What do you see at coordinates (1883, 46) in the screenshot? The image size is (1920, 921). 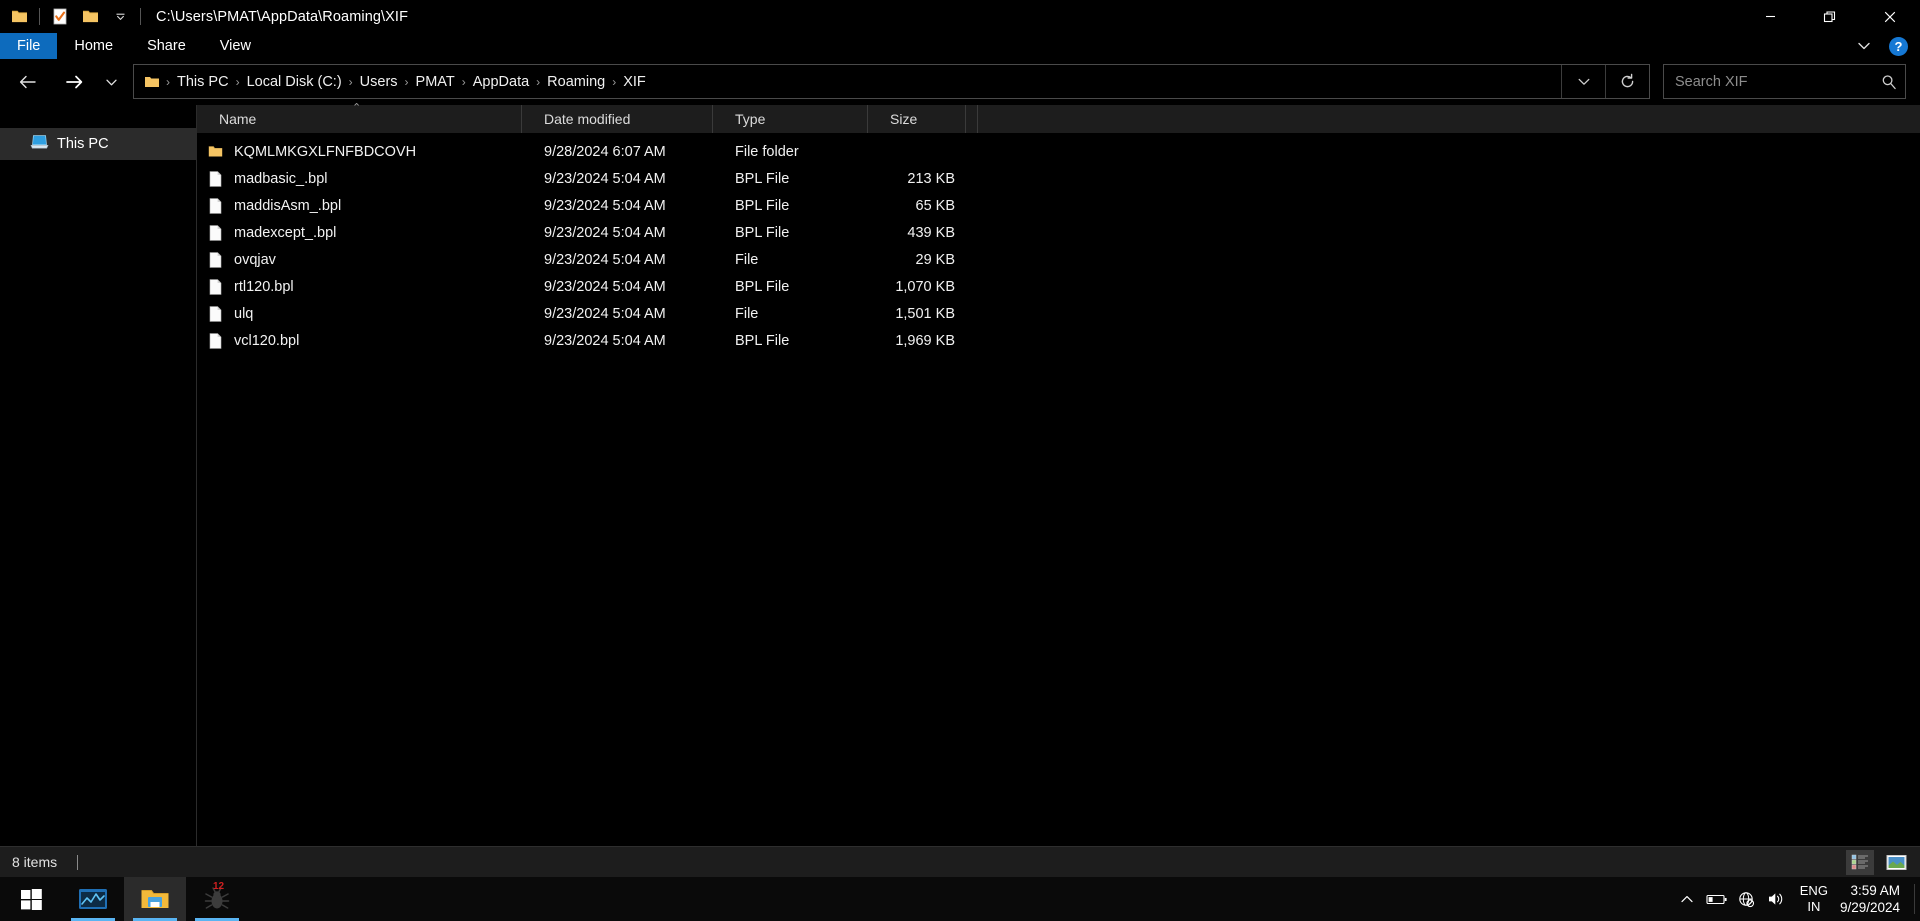 I see `ribbon-right-controls: ?` at bounding box center [1883, 46].